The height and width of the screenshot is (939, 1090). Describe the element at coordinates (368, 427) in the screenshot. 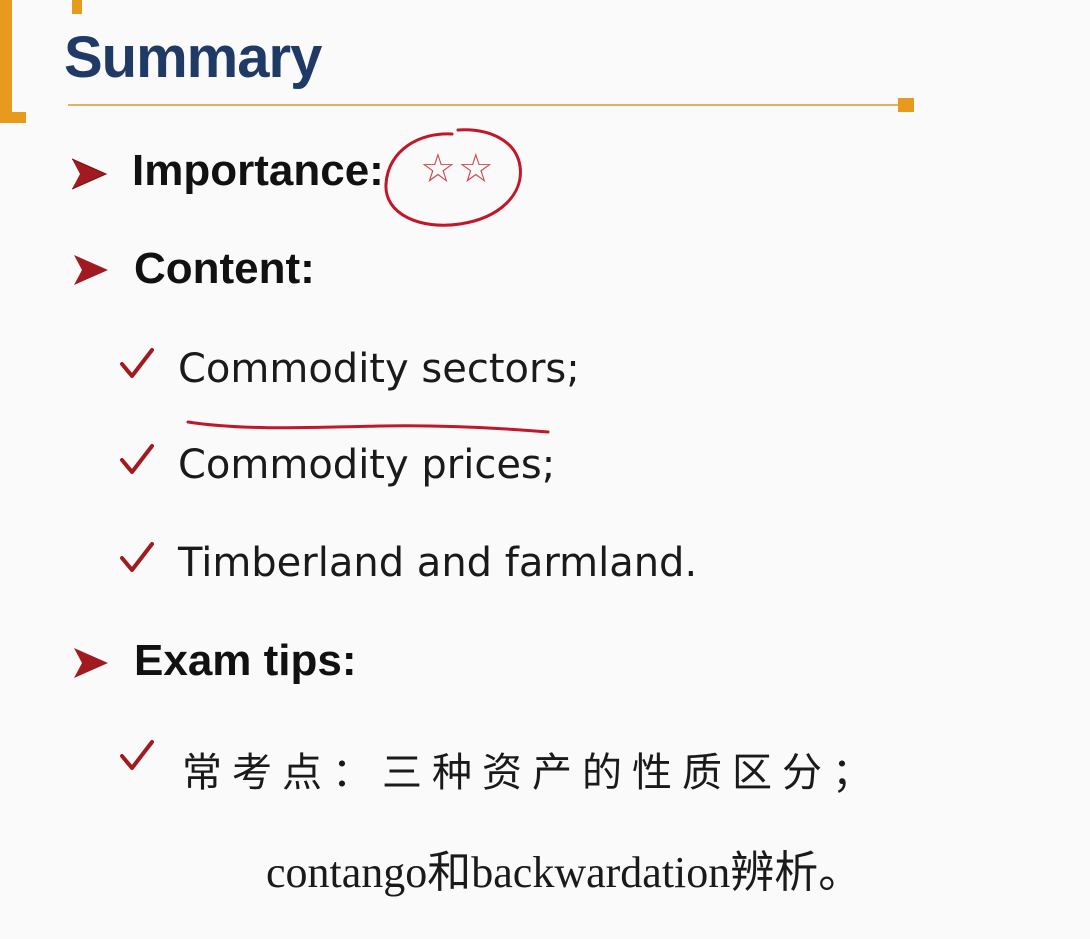

I see `ink-underline-commodity-sectors` at that location.